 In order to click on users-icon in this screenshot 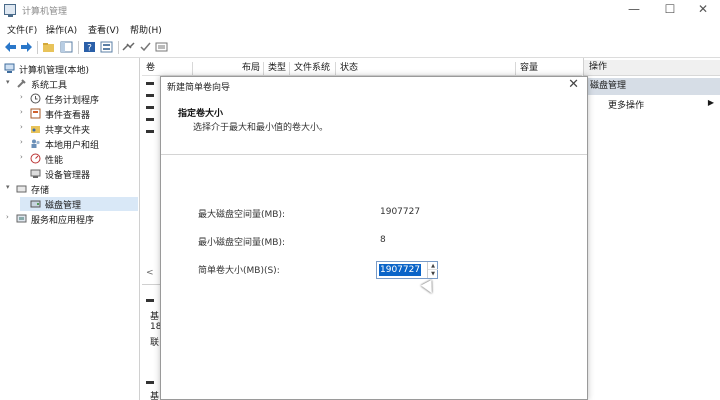, I will do `click(35, 143)`.